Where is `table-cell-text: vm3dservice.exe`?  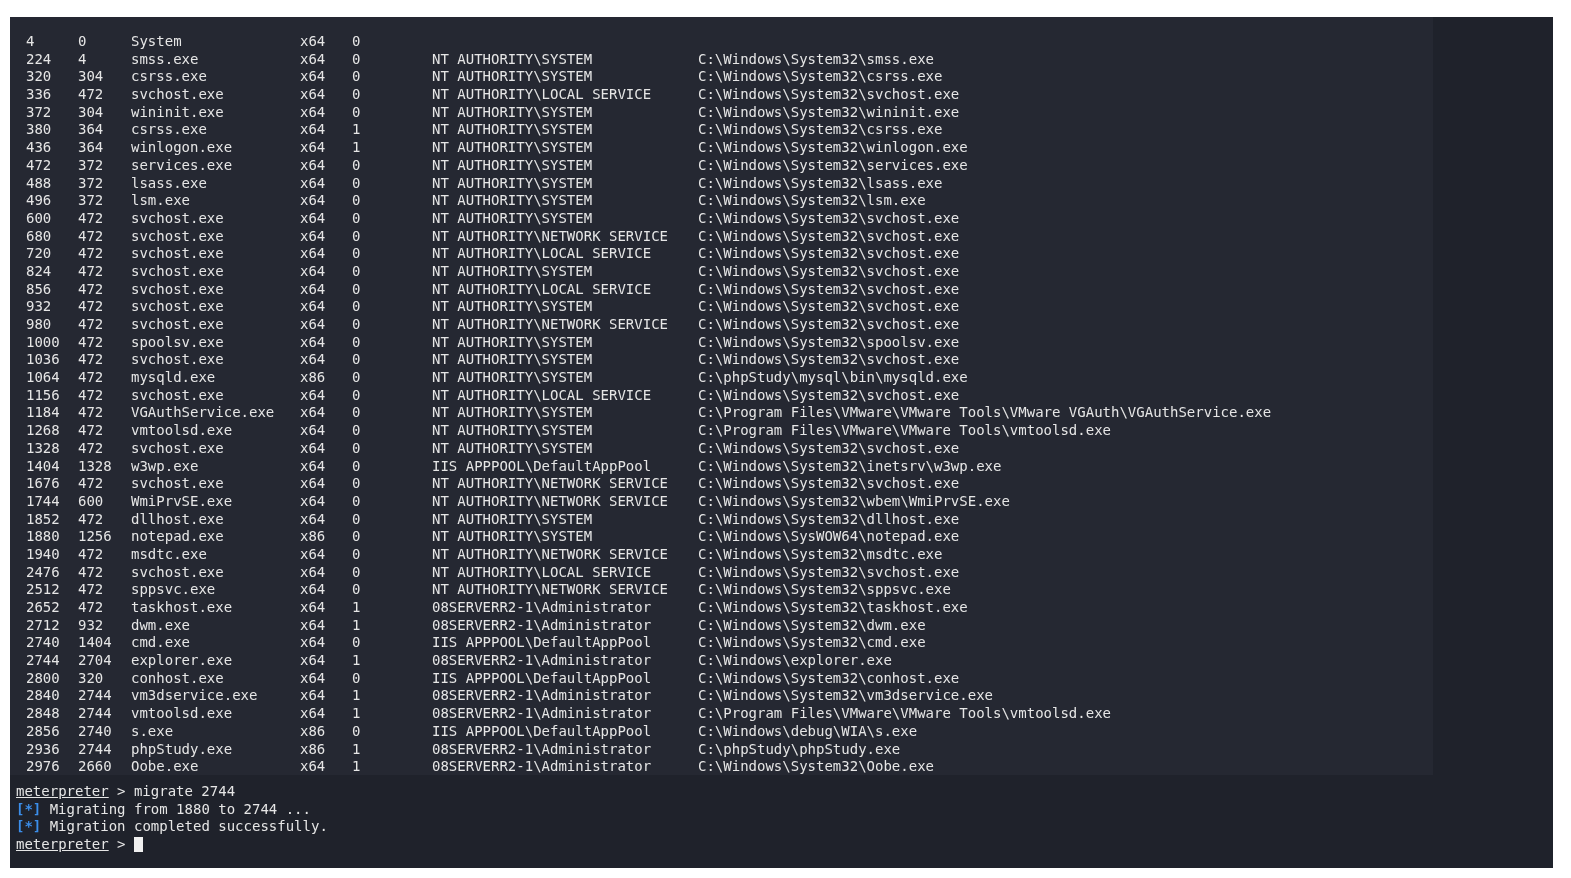 table-cell-text: vm3dservice.exe is located at coordinates (195, 696).